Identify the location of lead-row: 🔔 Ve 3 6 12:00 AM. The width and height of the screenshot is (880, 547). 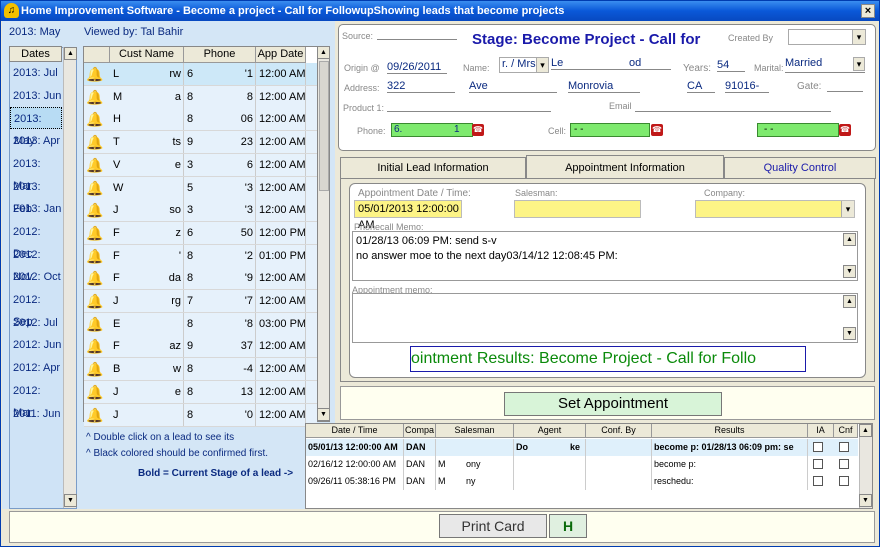
(200, 165).